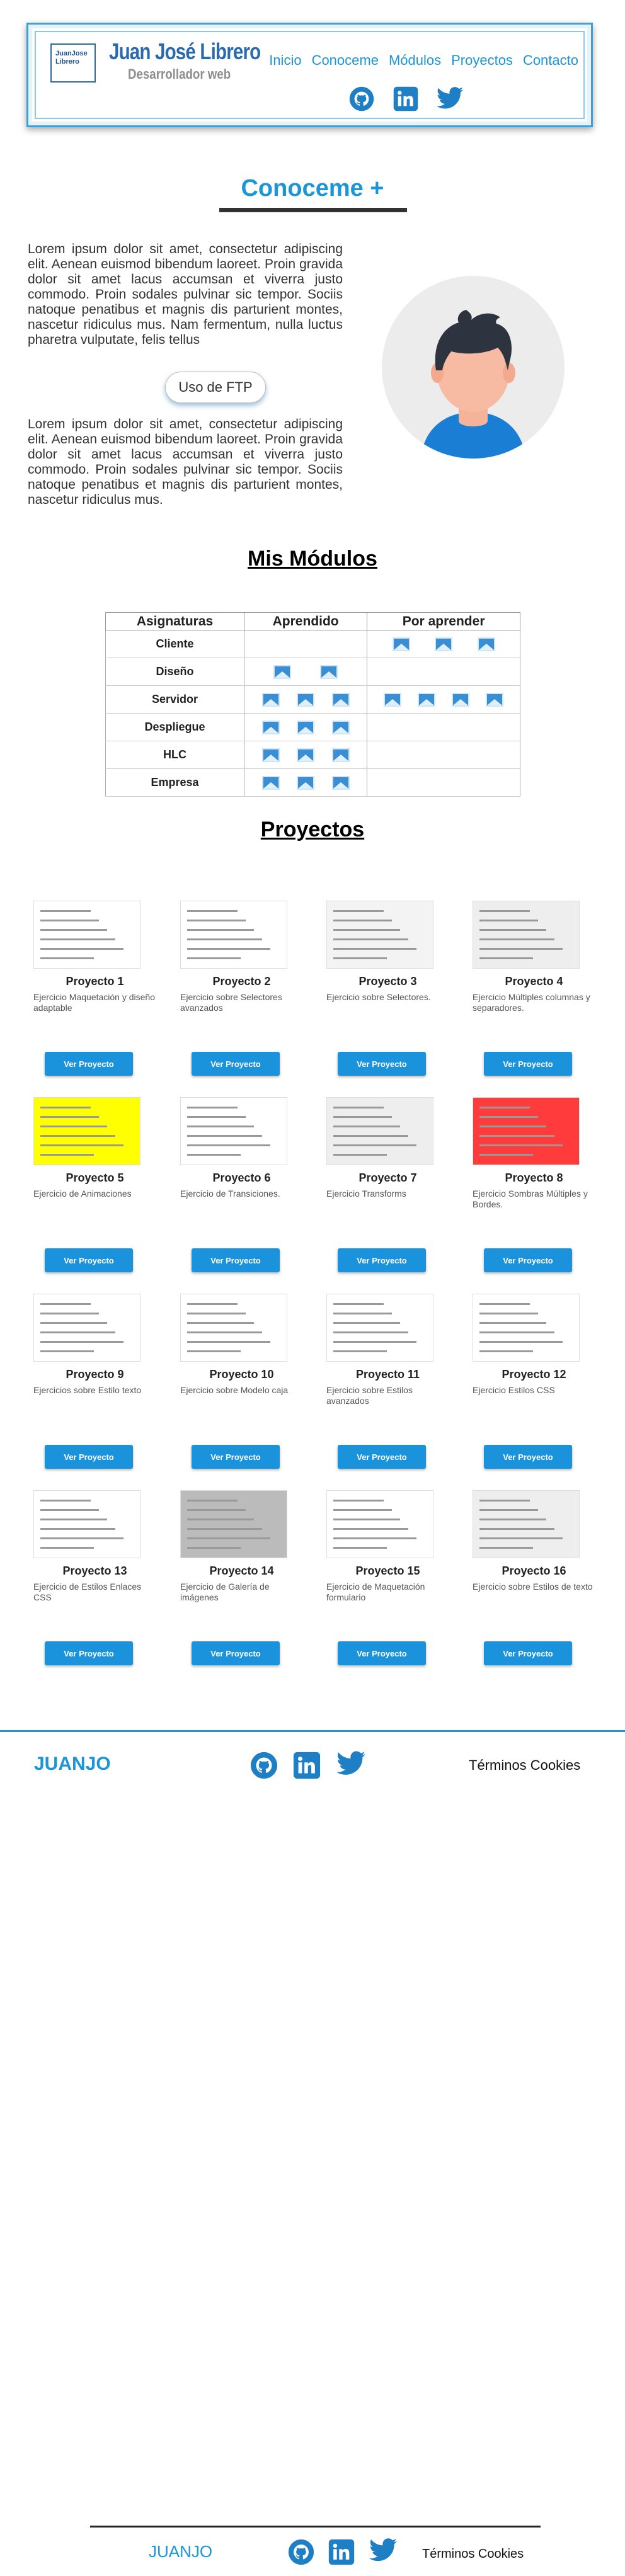 The width and height of the screenshot is (625, 2576). What do you see at coordinates (87, 1592) in the screenshot?
I see `project-description: Ejercicio de Estilos Enlaces CSS` at bounding box center [87, 1592].